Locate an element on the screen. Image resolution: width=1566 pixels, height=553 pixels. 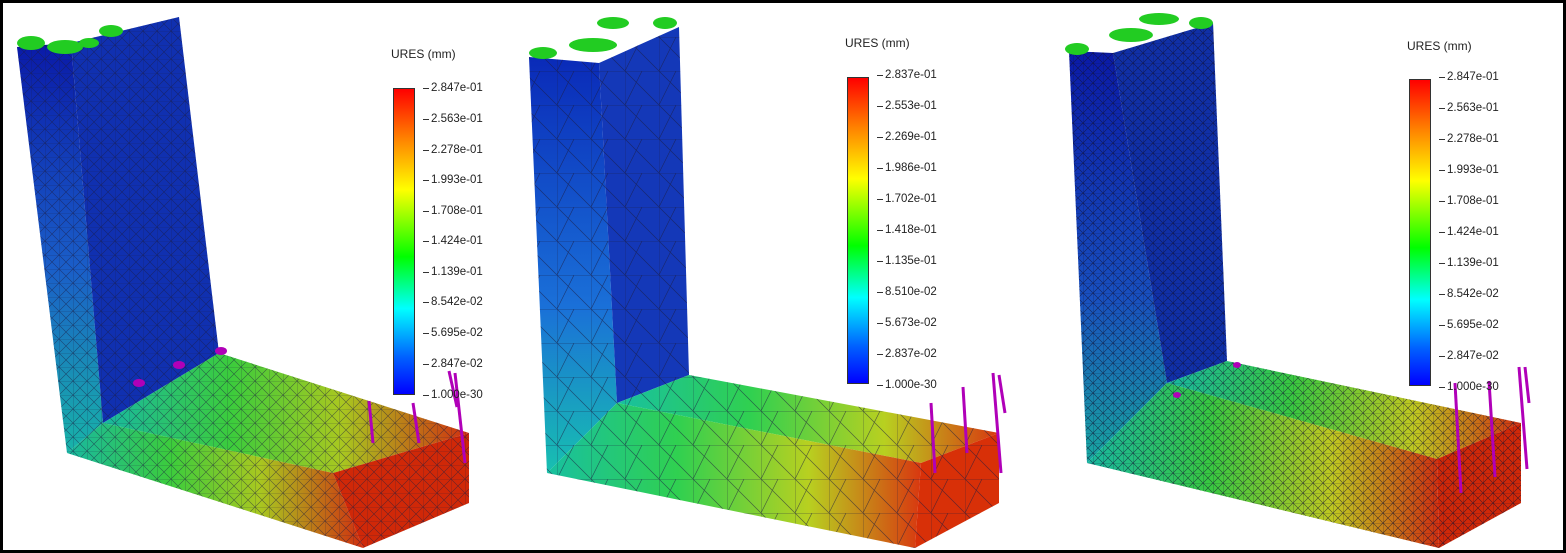
legend-tick: 1.986e-01 is located at coordinates (907, 168).